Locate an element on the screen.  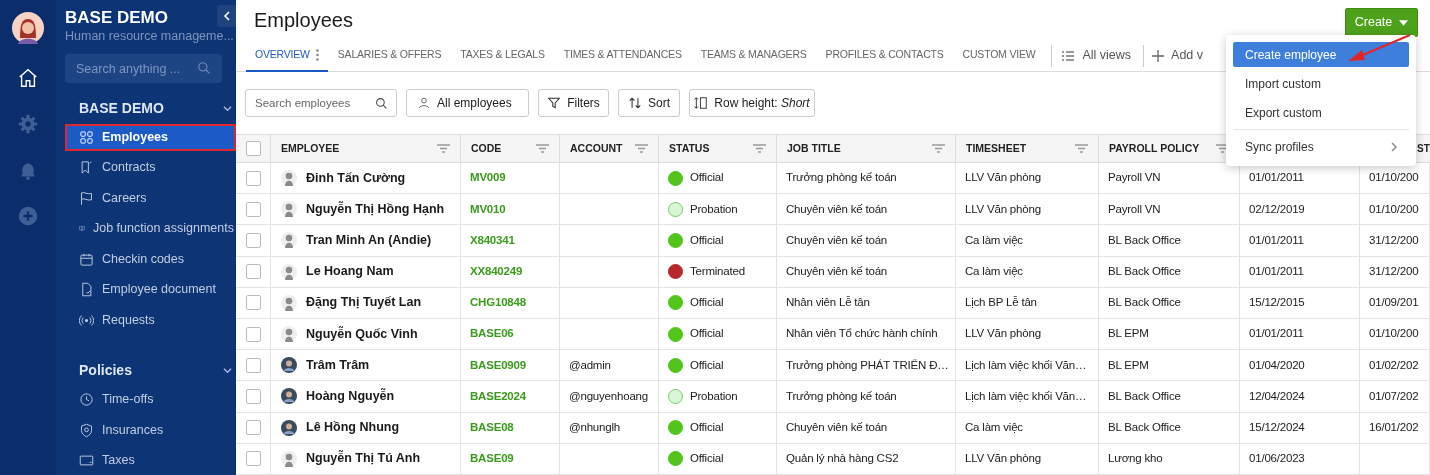
home-icon is located at coordinates (28, 78).